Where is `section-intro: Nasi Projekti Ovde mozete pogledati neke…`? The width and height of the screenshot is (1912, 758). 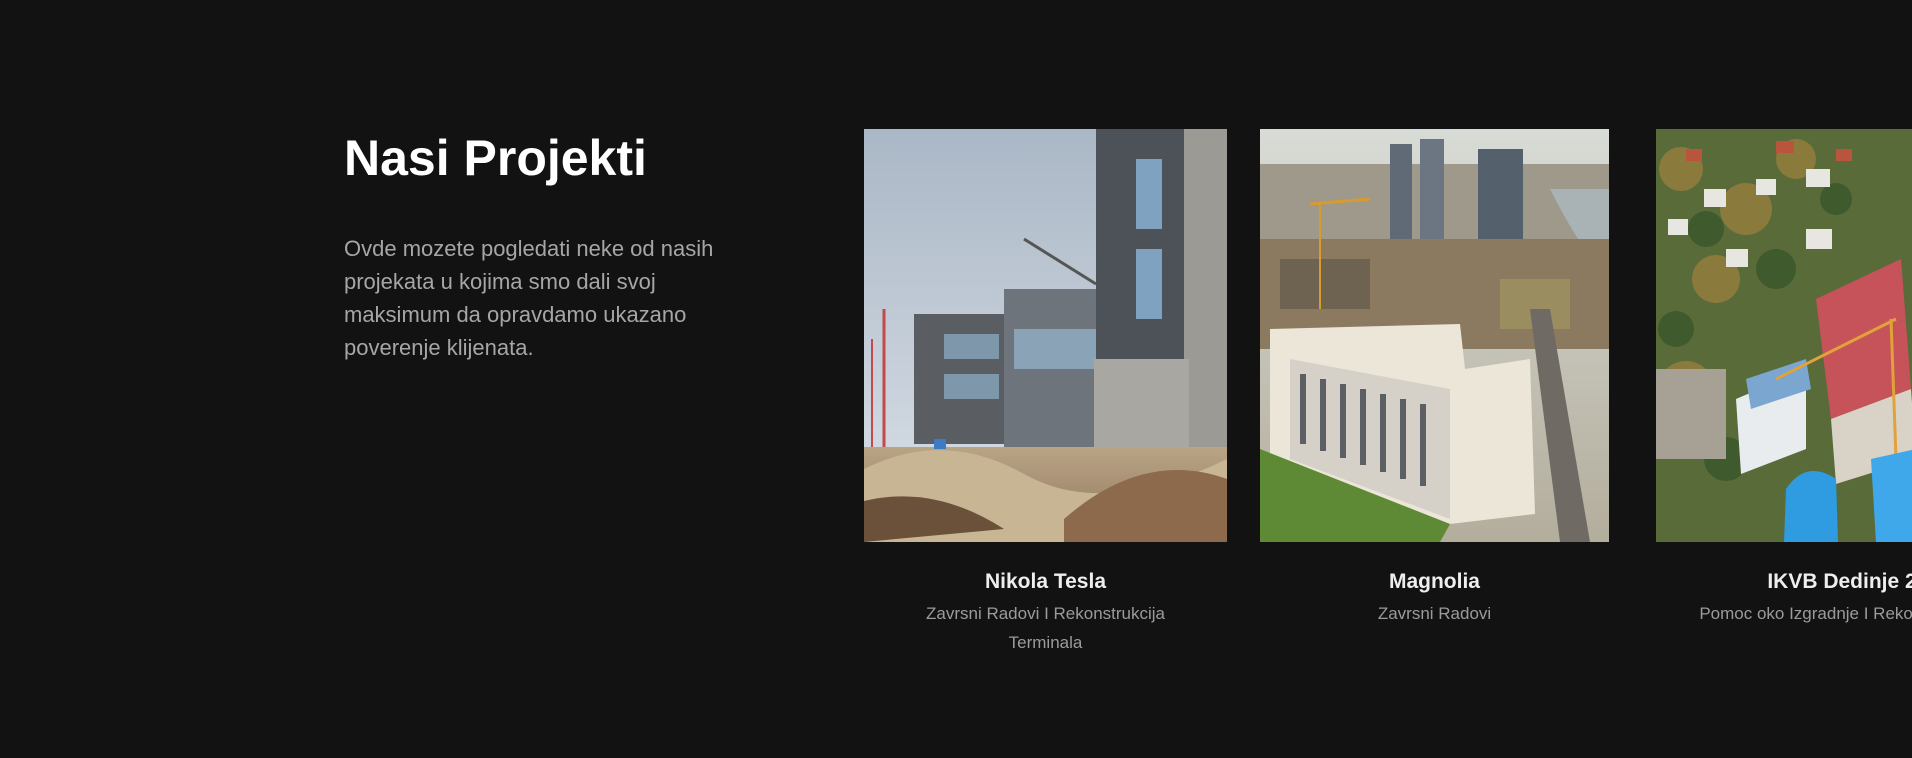
section-intro: Nasi Projekti Ovde mozete pogledati neke… is located at coordinates (544, 246).